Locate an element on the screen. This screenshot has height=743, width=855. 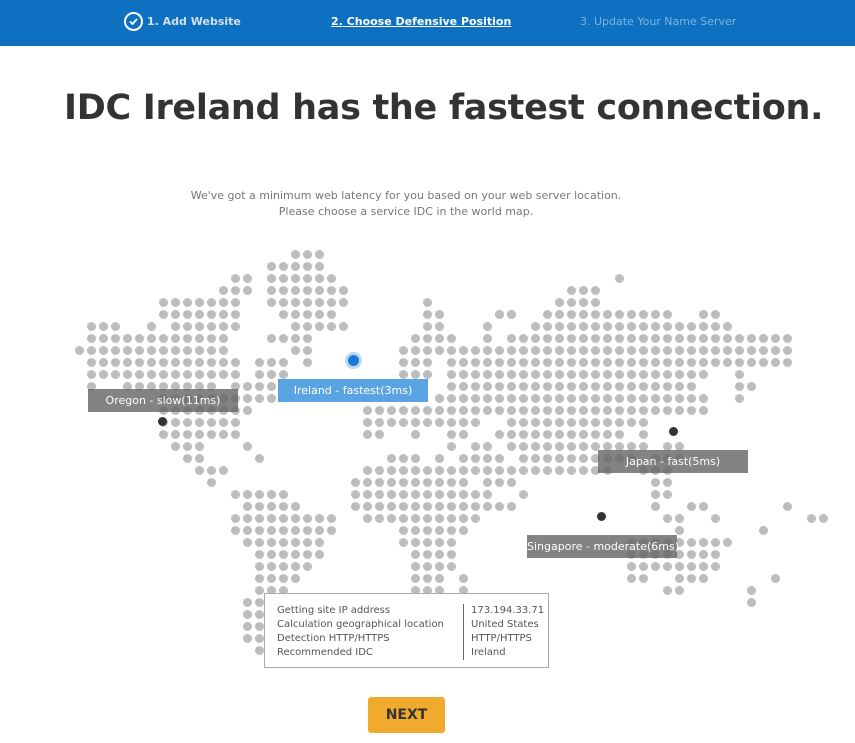
idc-marker-japan is located at coordinates (673, 431).